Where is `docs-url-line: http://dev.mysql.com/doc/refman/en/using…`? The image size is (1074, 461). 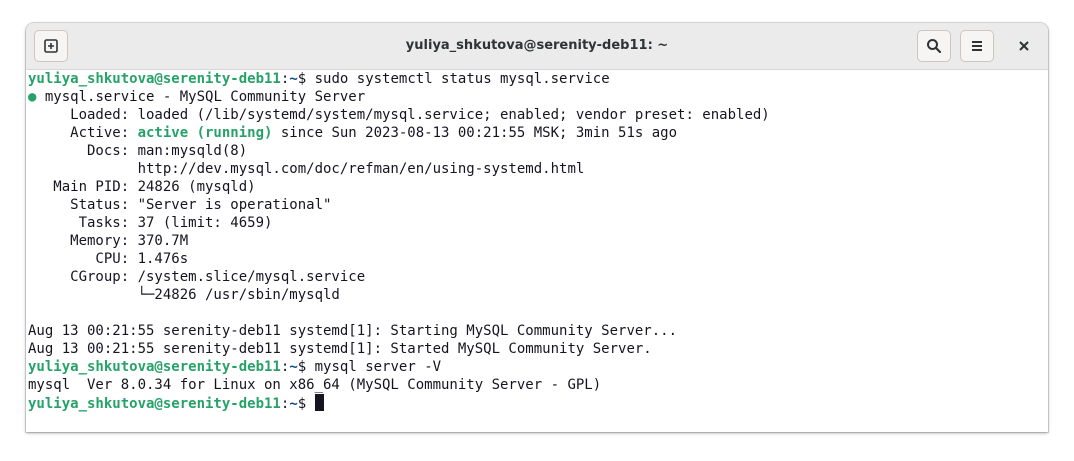
docs-url-line: http://dev.mysql.com/doc/refman/en/using… is located at coordinates (306, 169).